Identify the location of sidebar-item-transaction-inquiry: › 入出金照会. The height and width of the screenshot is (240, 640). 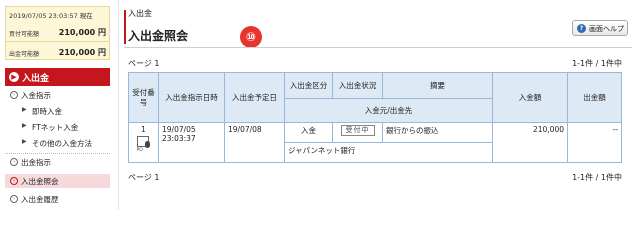
(57, 181).